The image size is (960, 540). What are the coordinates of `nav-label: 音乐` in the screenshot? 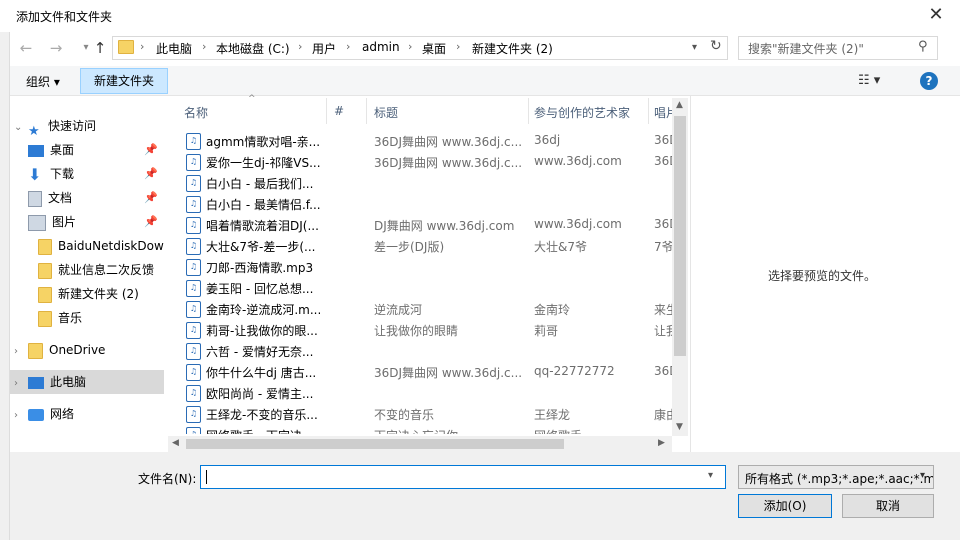 It's located at (70, 318).